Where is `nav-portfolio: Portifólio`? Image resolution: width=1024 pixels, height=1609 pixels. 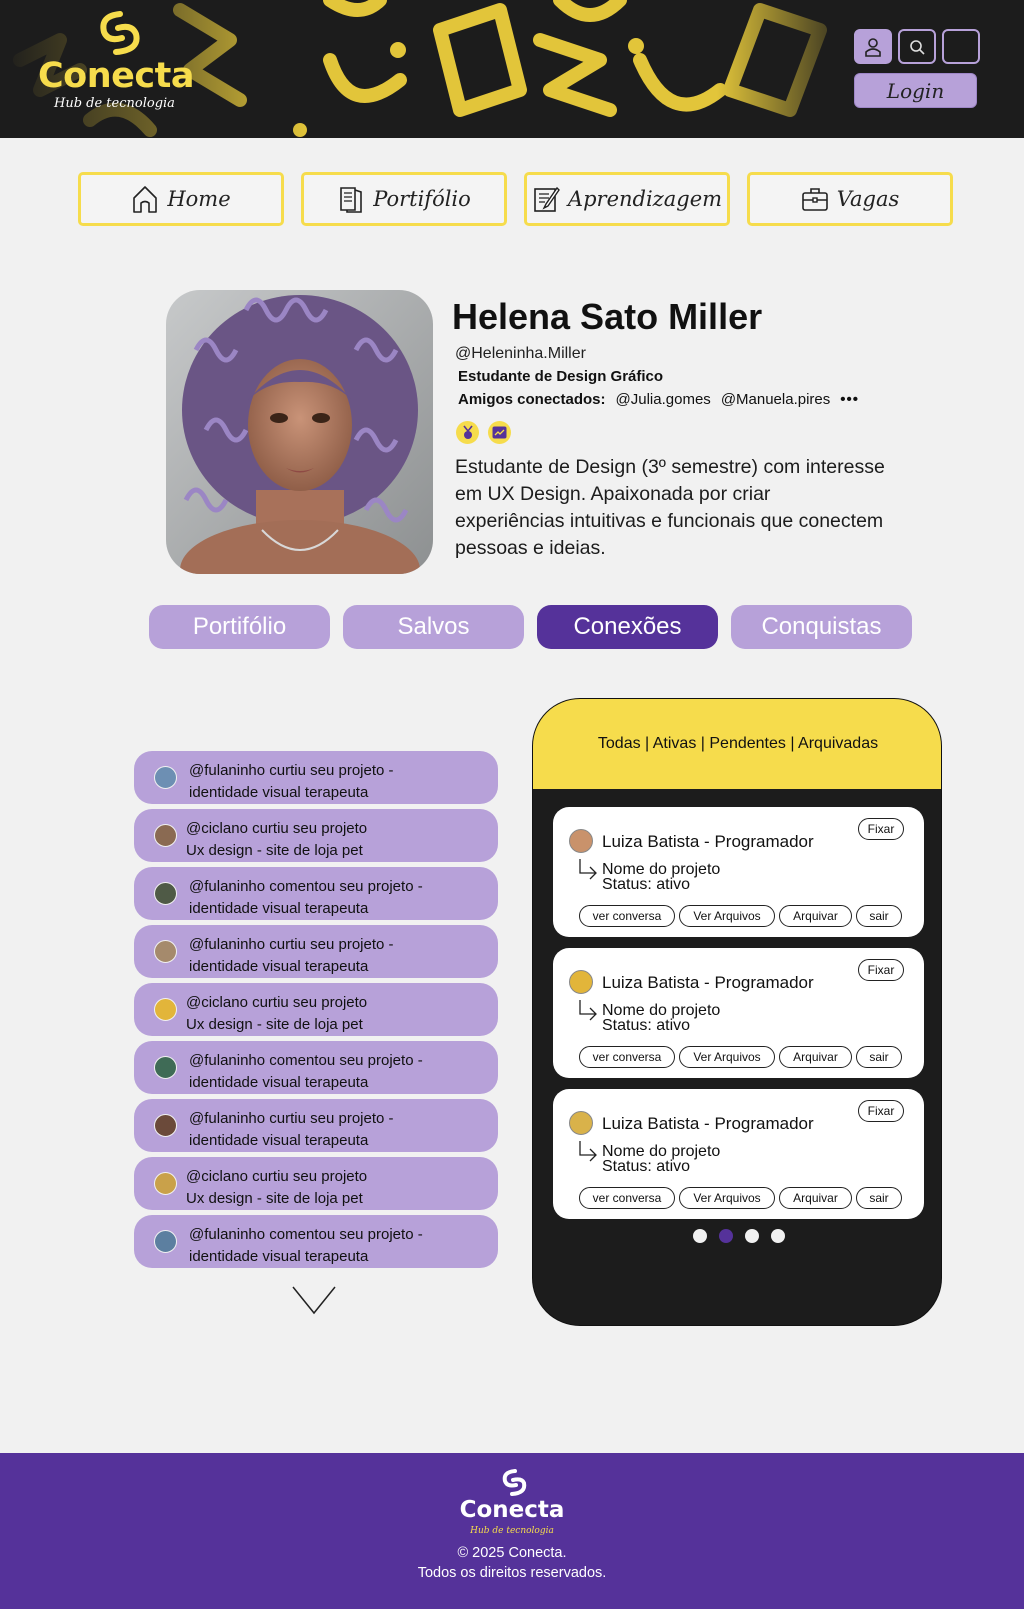 nav-portfolio: Portifólio is located at coordinates (404, 199).